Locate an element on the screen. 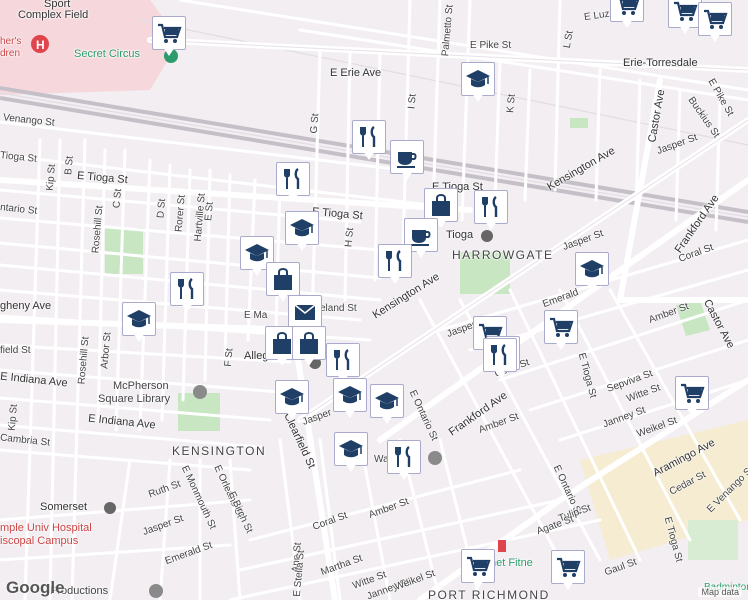  label-b-st: B St is located at coordinates (69, 165).